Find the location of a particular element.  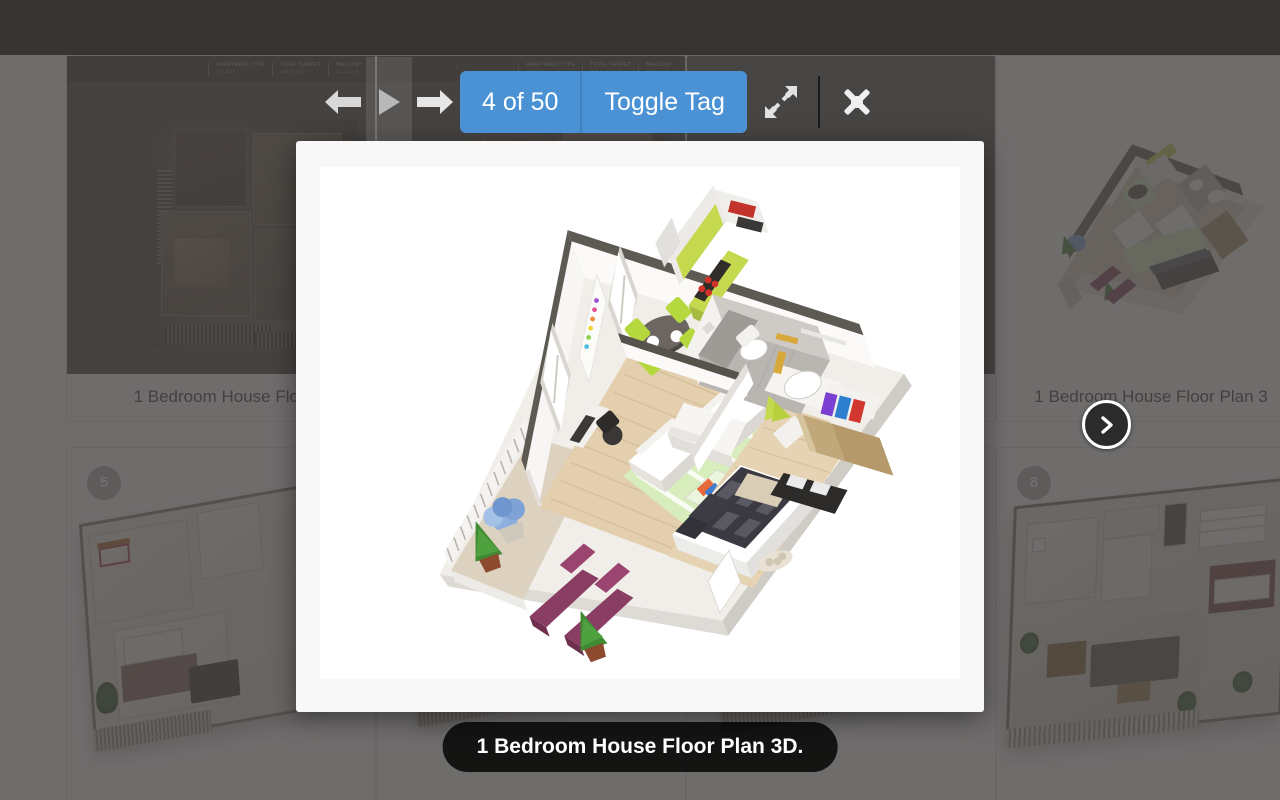

play-icon is located at coordinates (389, 102).